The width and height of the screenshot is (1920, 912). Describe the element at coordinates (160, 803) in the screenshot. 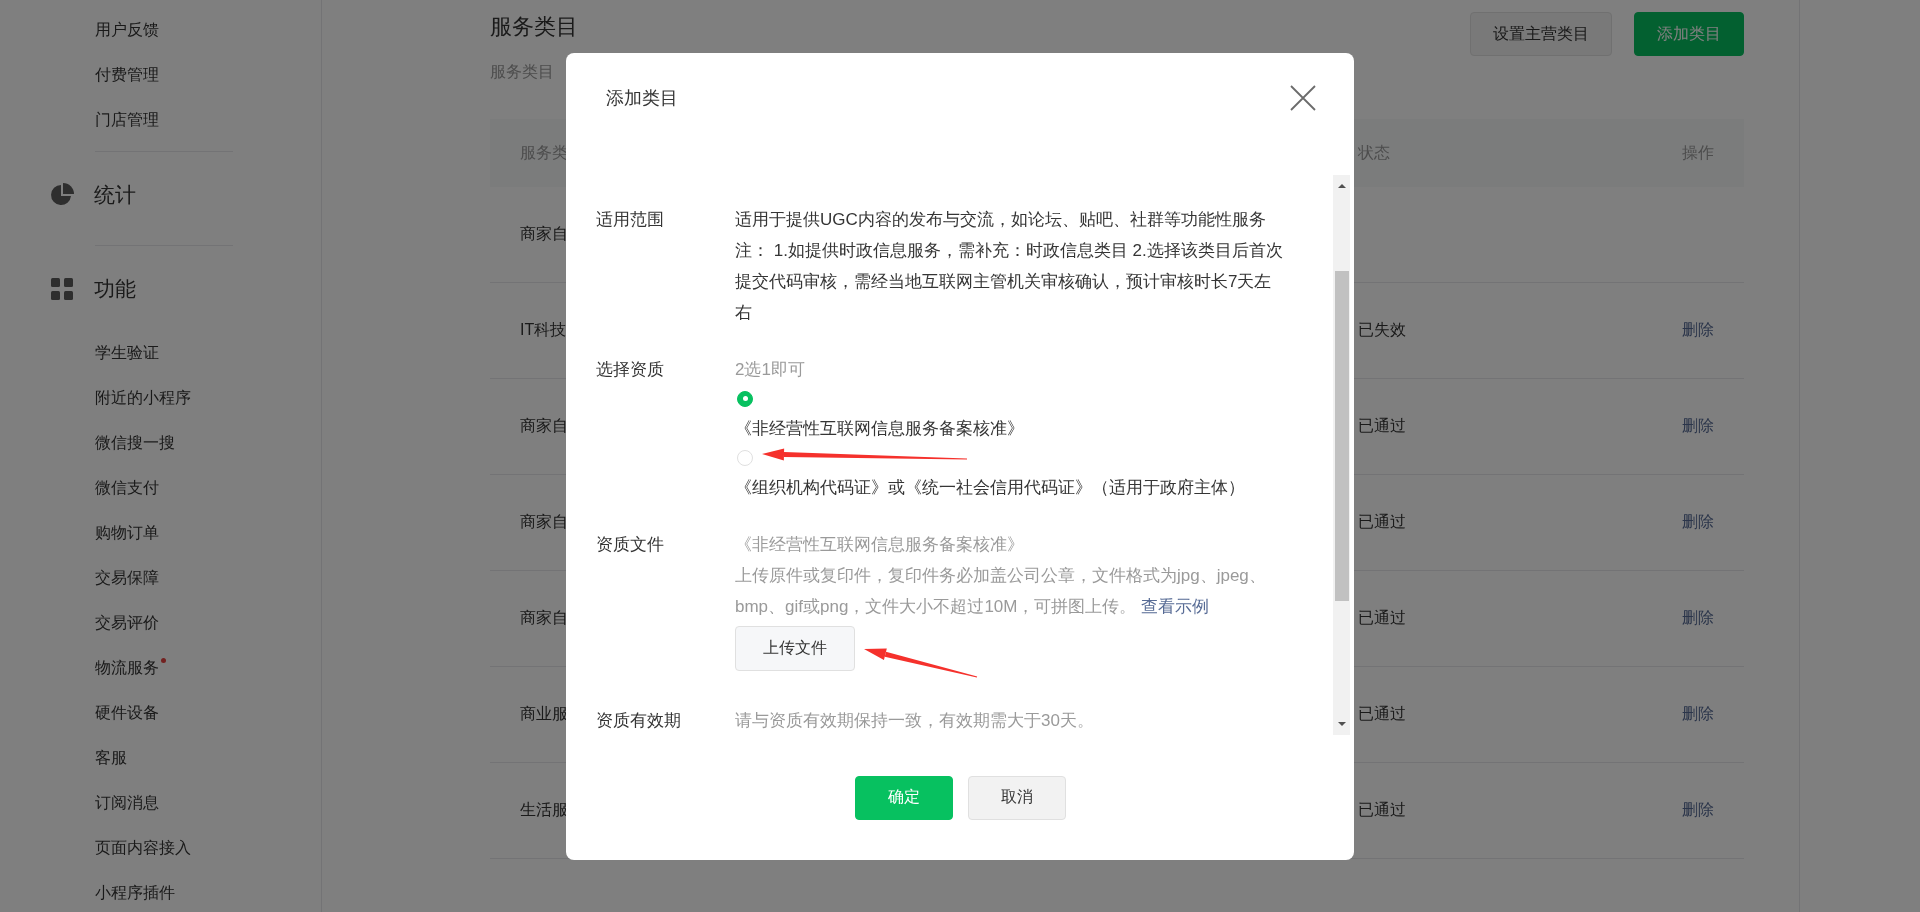

I see `sidebar-item: 订阅消息` at that location.